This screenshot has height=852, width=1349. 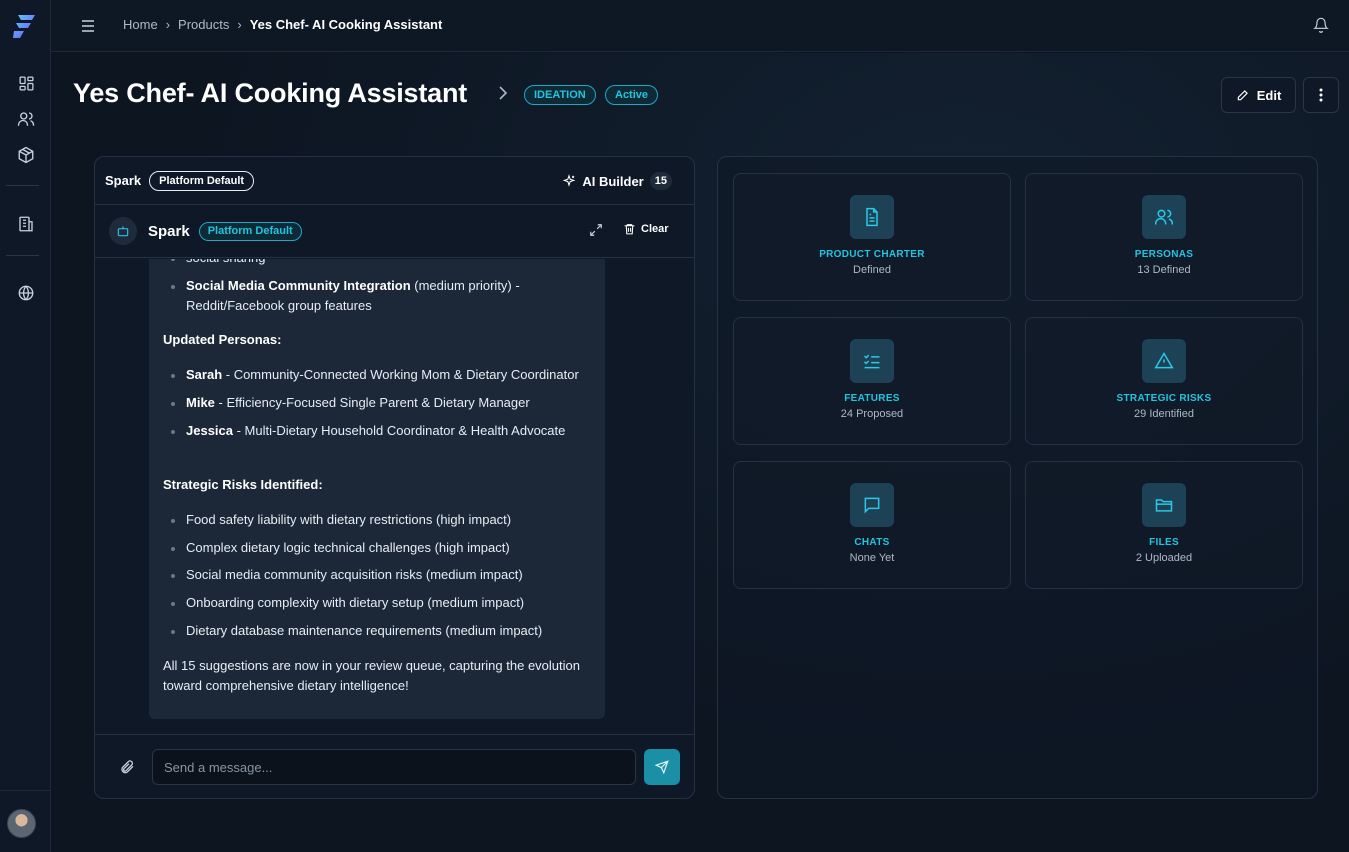 What do you see at coordinates (123, 180) in the screenshot?
I see `assistant-name: Spark` at bounding box center [123, 180].